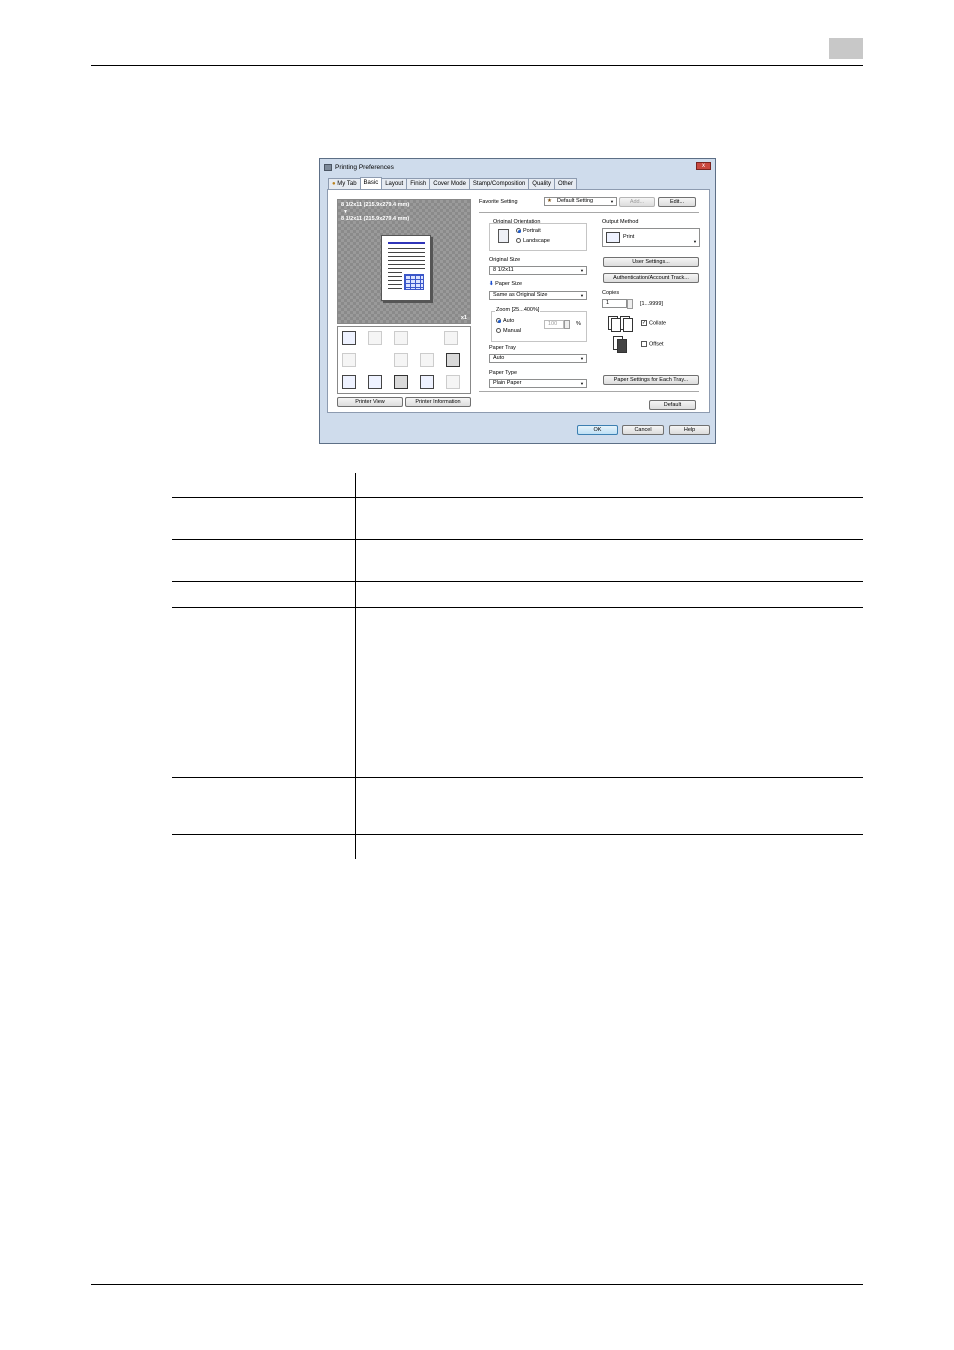 Image resolution: width=954 pixels, height=1350 pixels. Describe the element at coordinates (644, 344) in the screenshot. I see `checkbox-icon` at that location.